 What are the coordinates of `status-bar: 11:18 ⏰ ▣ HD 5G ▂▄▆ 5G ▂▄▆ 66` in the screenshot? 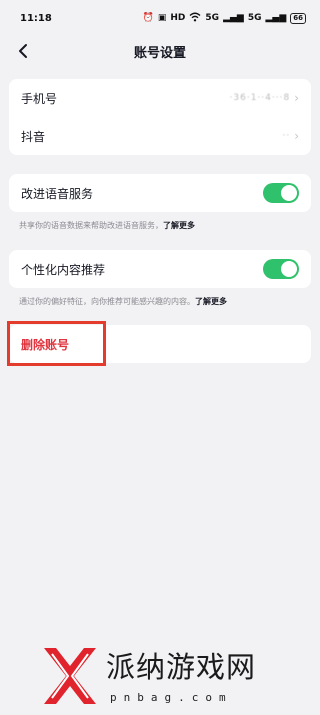 It's located at (160, 18).